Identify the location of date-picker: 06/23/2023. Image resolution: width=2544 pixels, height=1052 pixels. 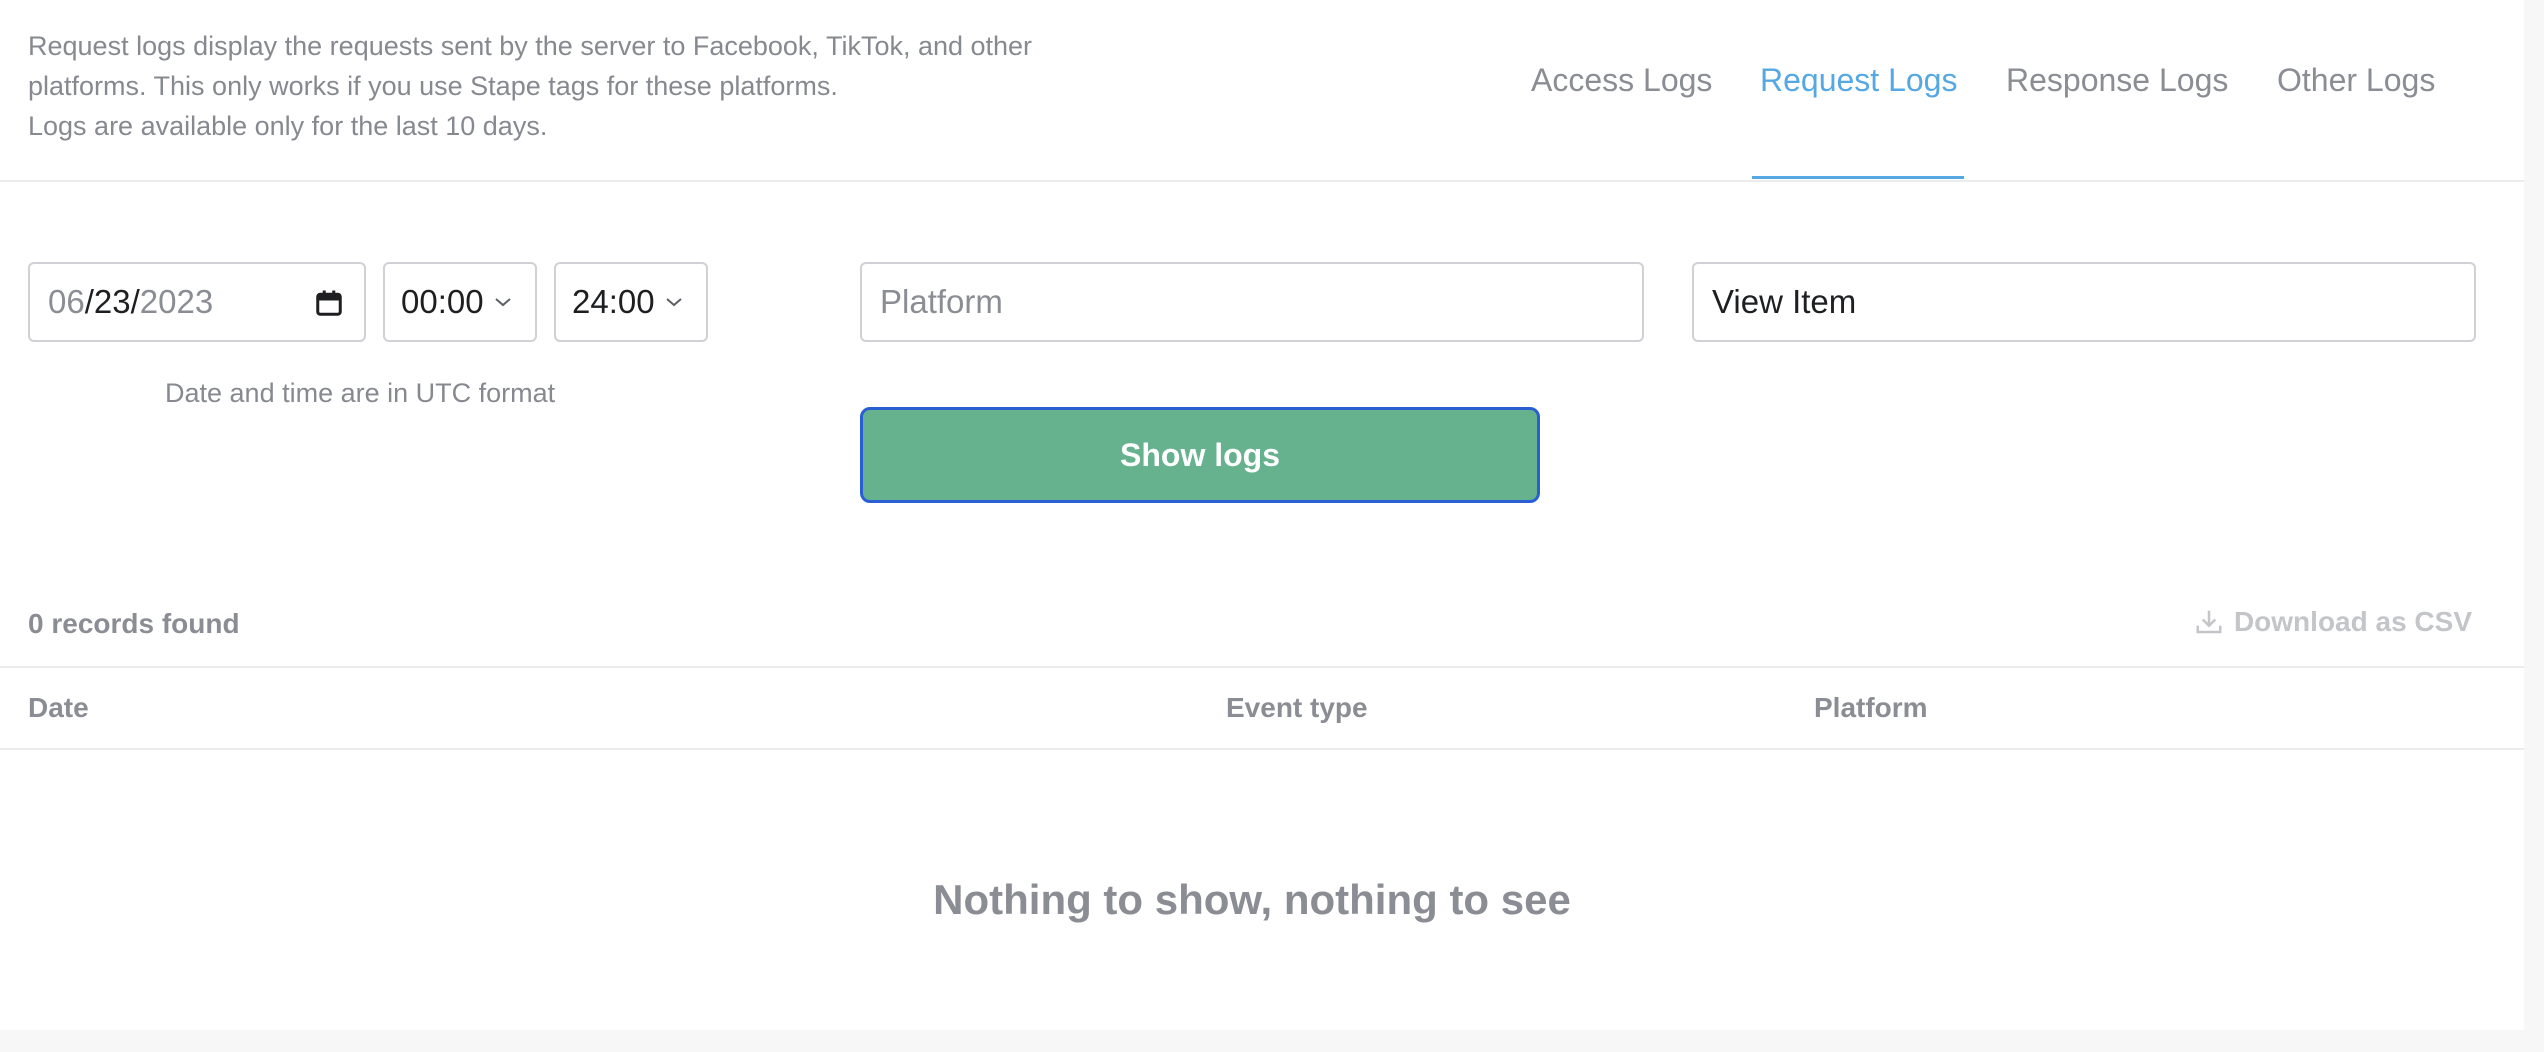
(197, 302).